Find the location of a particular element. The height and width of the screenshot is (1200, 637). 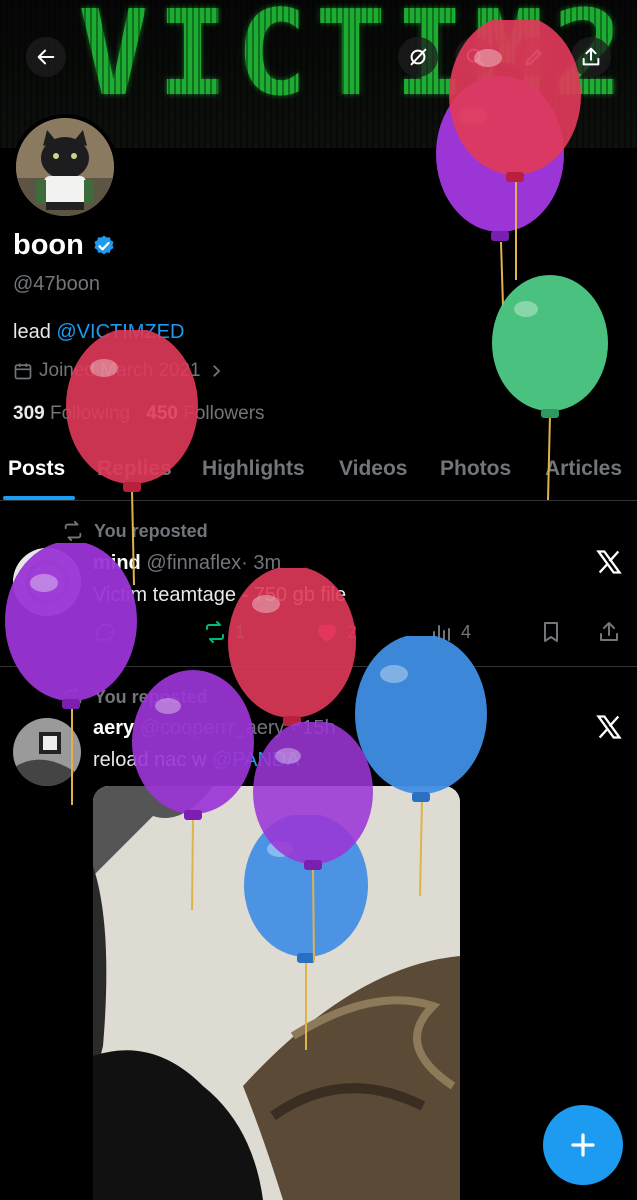

edit-button is located at coordinates (534, 57).